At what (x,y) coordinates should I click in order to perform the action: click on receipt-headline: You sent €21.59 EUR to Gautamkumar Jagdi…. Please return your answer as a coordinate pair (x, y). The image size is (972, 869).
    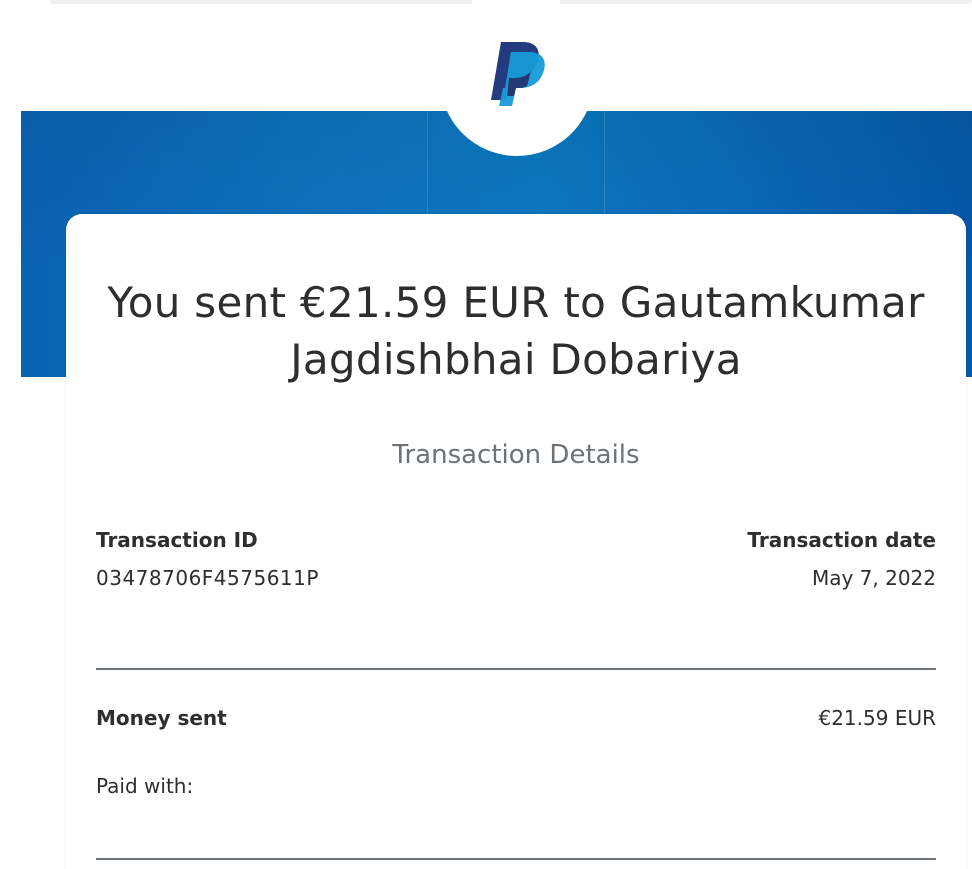
    Looking at the image, I should click on (516, 331).